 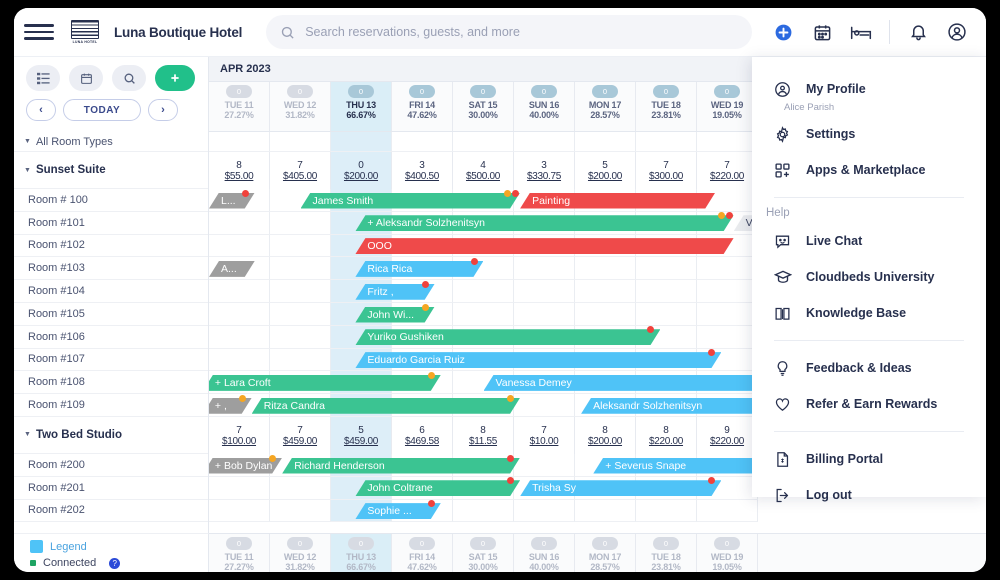 What do you see at coordinates (869, 134) in the screenshot?
I see `menu-item-settings: Settings` at bounding box center [869, 134].